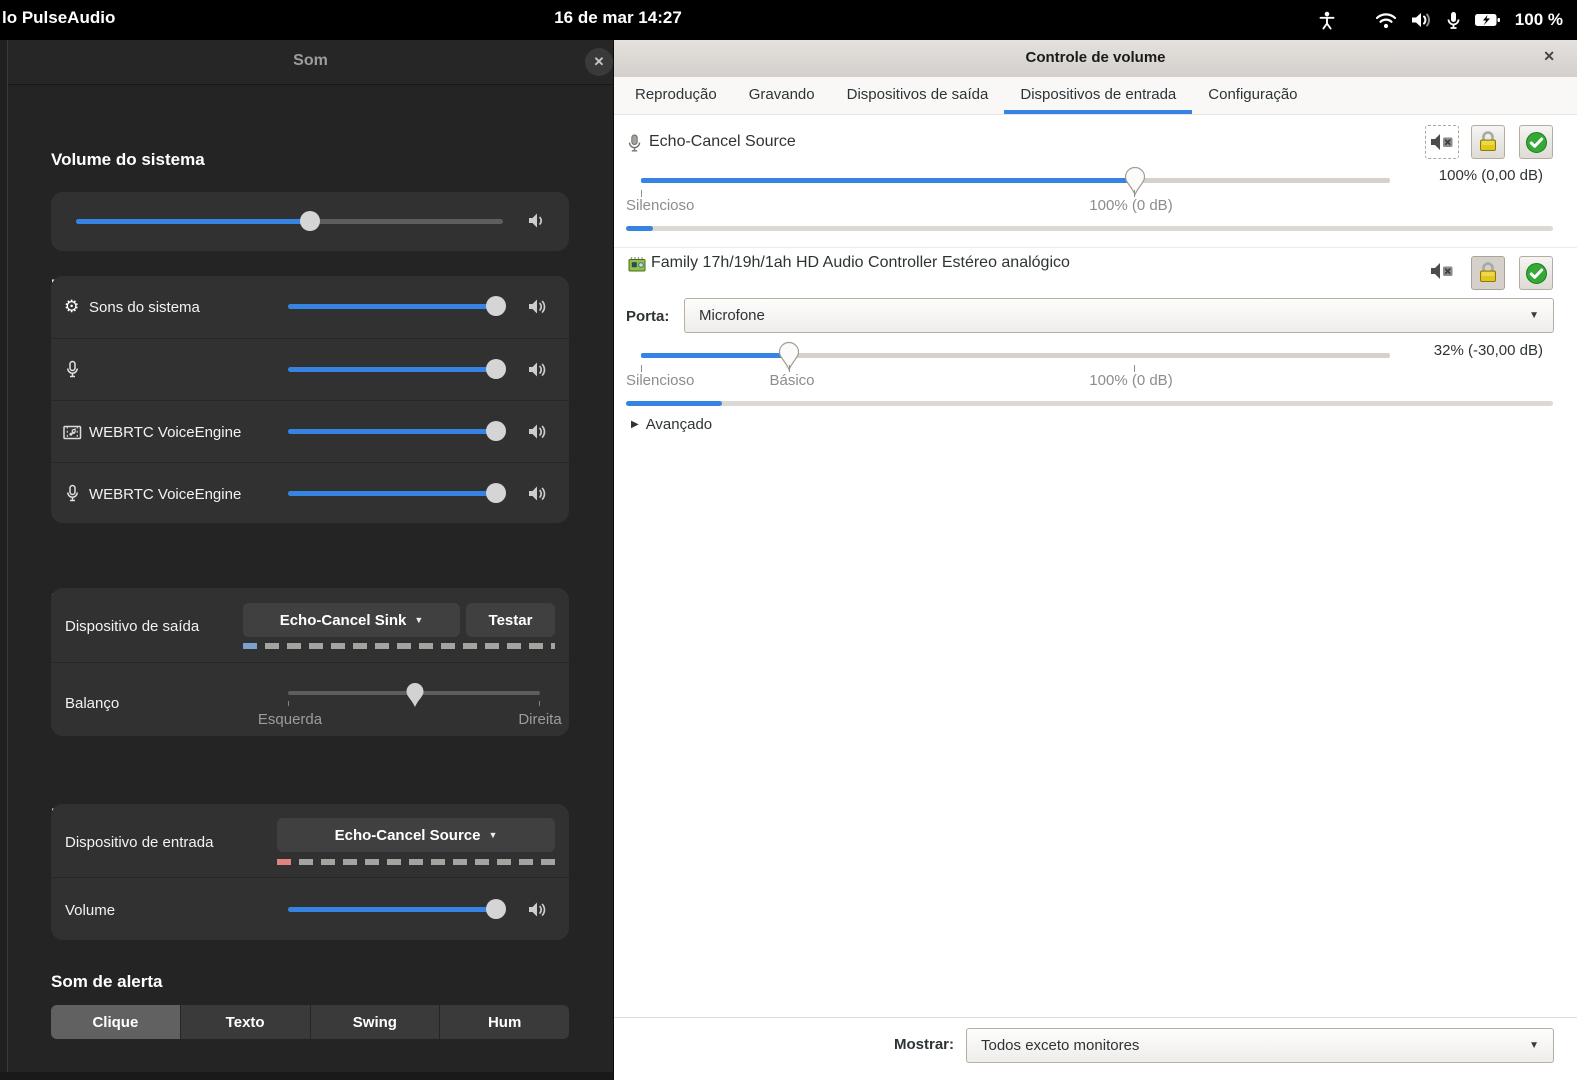  I want to click on window-bottom-edge, so click(306, 1076).